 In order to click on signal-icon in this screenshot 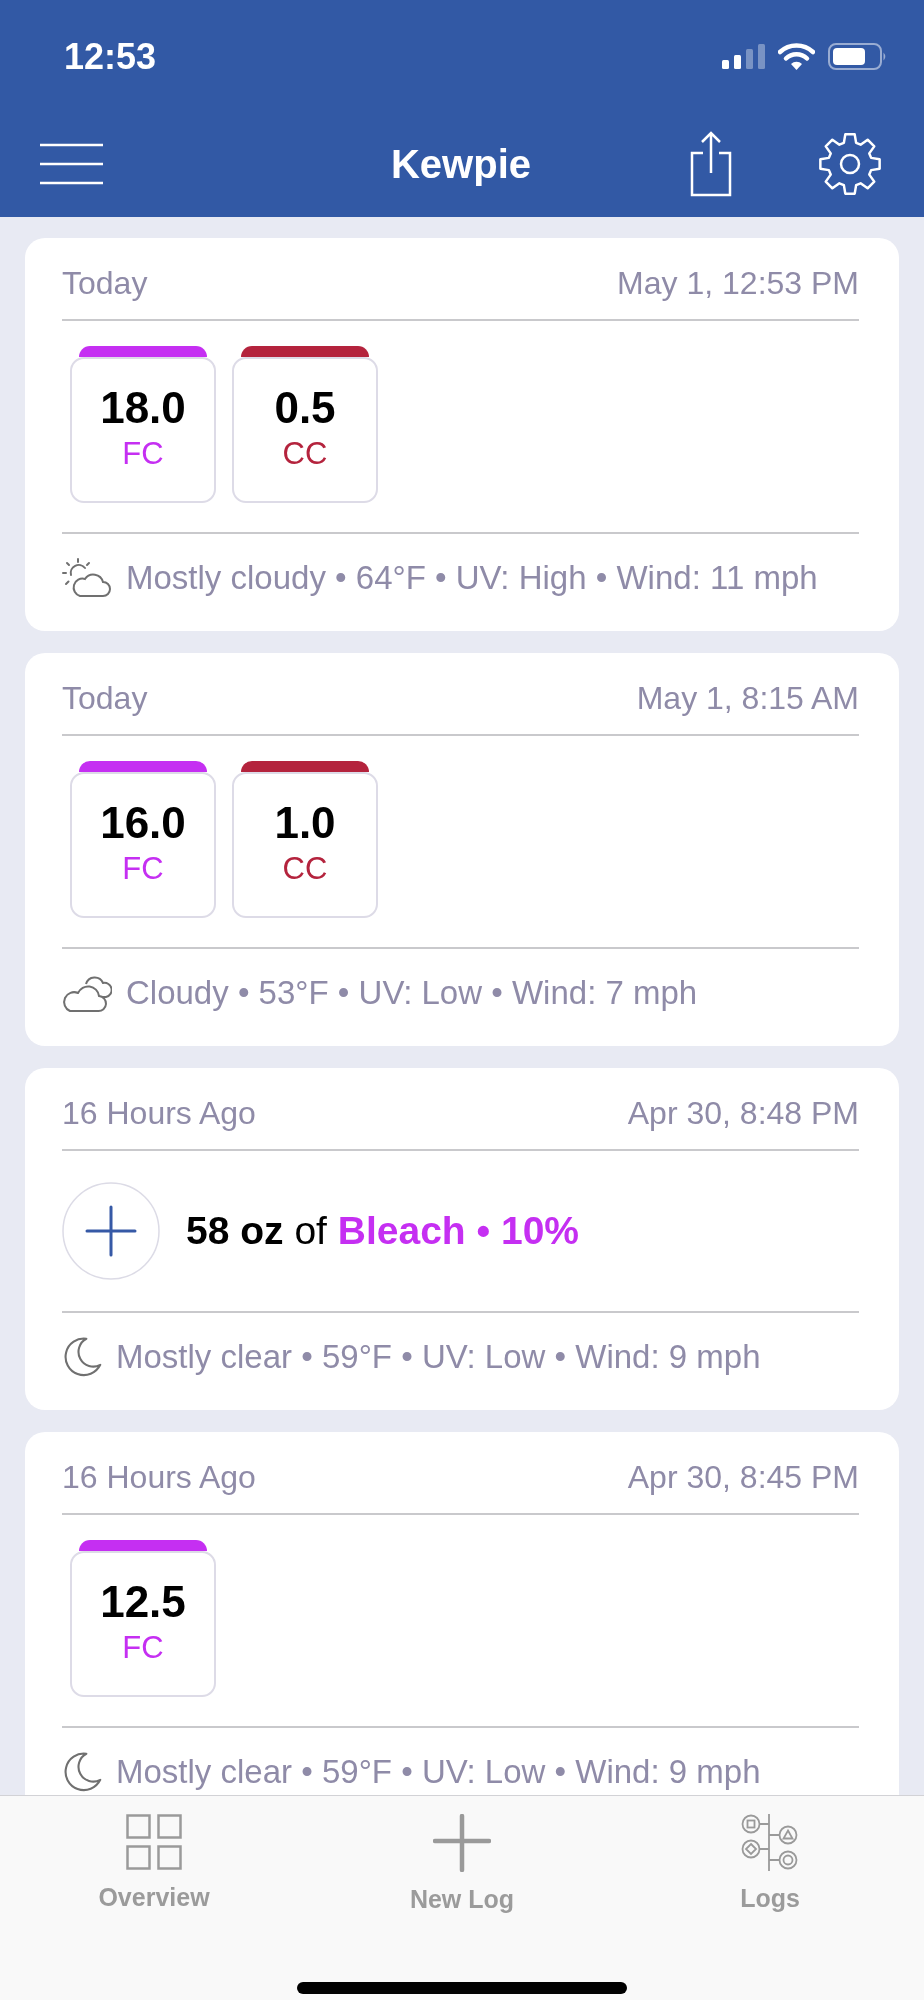, I will do `click(743, 56)`.